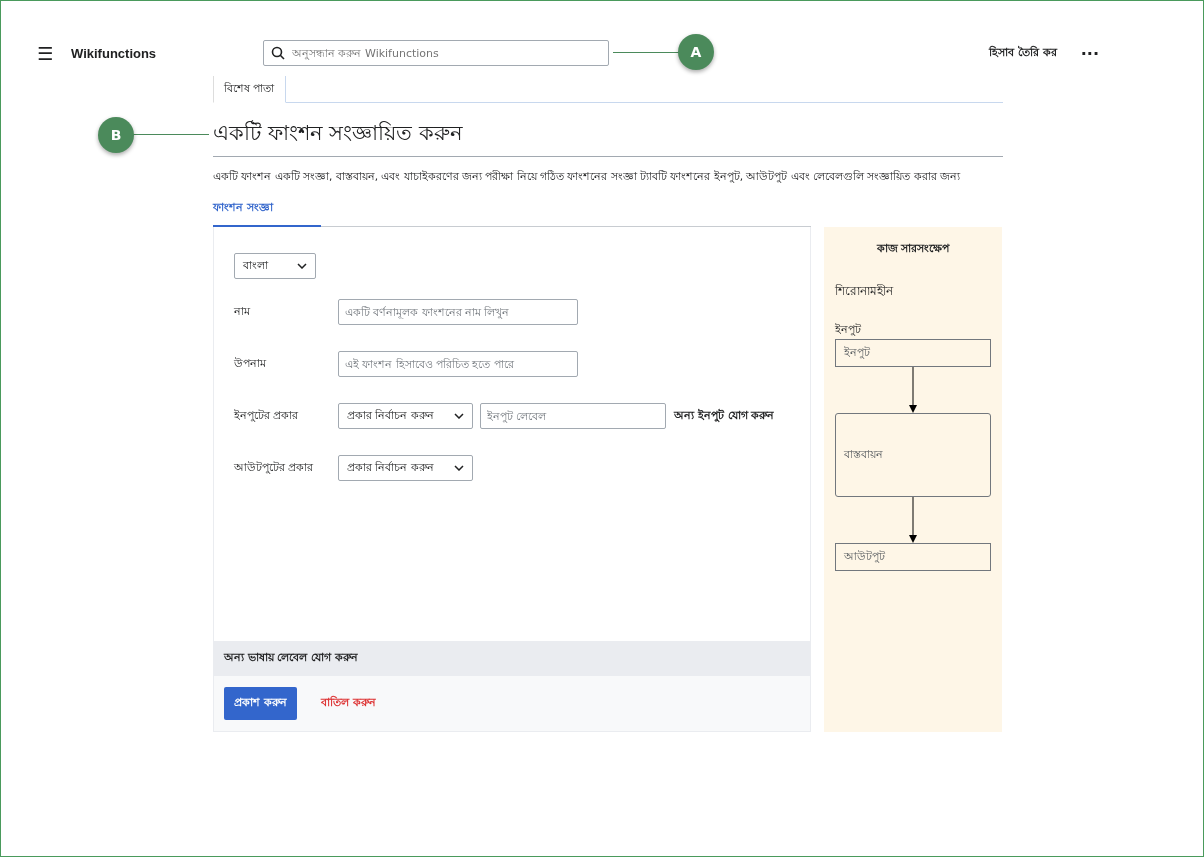  What do you see at coordinates (436, 53) in the screenshot?
I see `search-field: অনুসন্ধান করুন Wikifunctions` at bounding box center [436, 53].